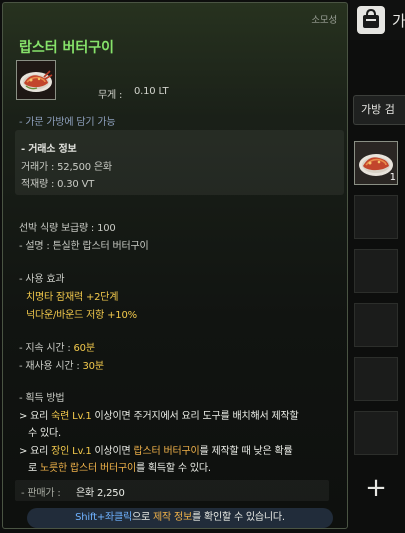  What do you see at coordinates (392, 177) in the screenshot?
I see `slot-item-count: 1` at bounding box center [392, 177].